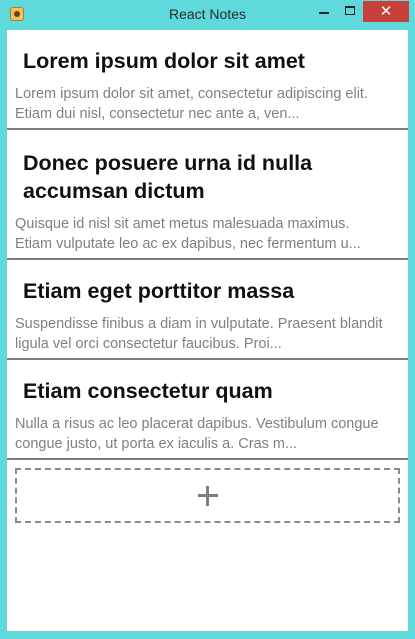  What do you see at coordinates (114, 191) in the screenshot?
I see `note-title: accumsan dictum` at bounding box center [114, 191].